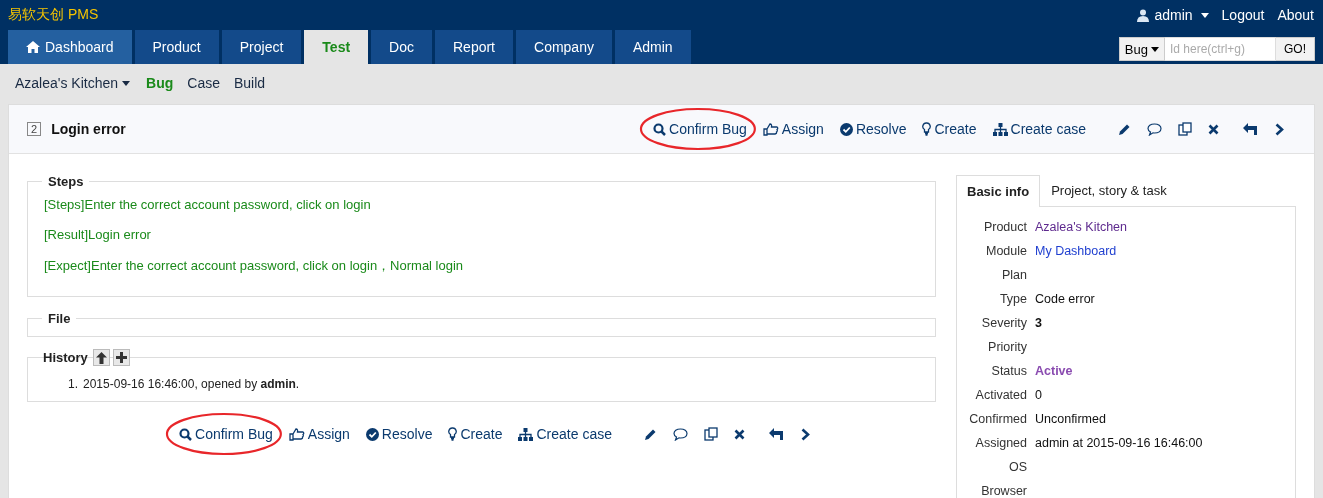 The width and height of the screenshot is (1323, 498). What do you see at coordinates (1013, 275) in the screenshot?
I see `field-label: Plan` at bounding box center [1013, 275].